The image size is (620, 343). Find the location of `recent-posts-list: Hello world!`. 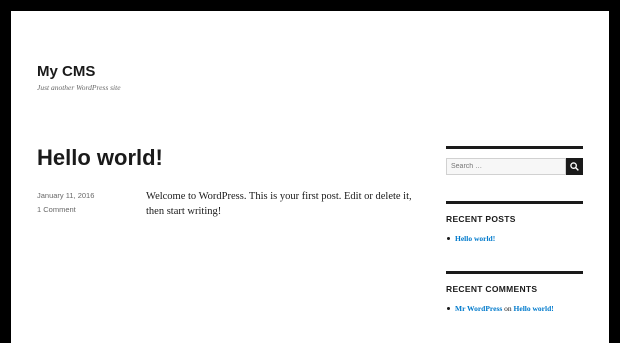

recent-posts-list: Hello world! is located at coordinates (514, 238).